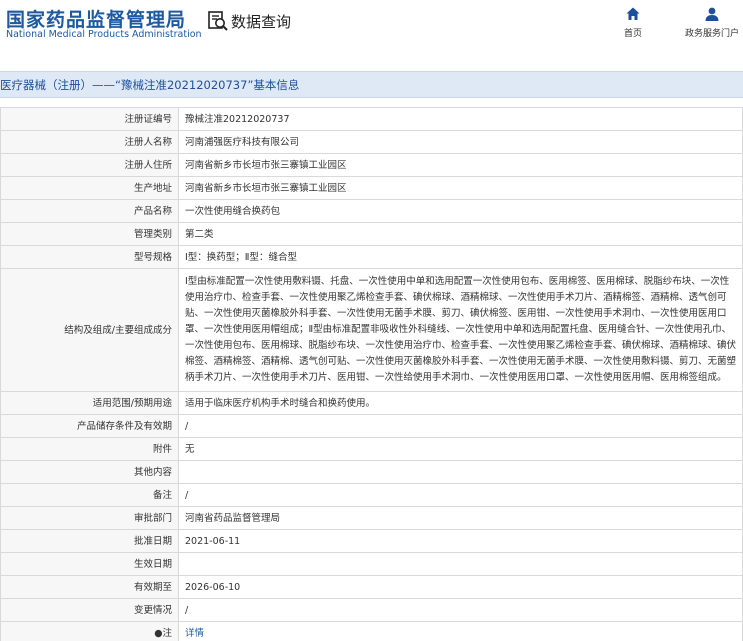 The width and height of the screenshot is (743, 641). What do you see at coordinates (104, 34) in the screenshot?
I see `logo-subtitle: National Medical Products Administration` at bounding box center [104, 34].